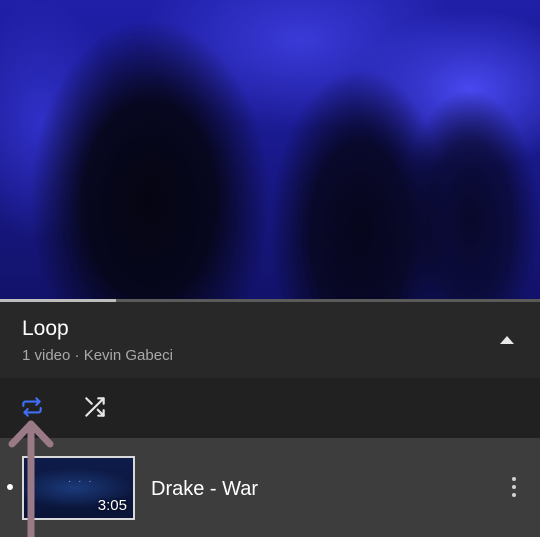 This screenshot has width=540, height=537. Describe the element at coordinates (270, 408) in the screenshot. I see `playlist-controls` at that location.